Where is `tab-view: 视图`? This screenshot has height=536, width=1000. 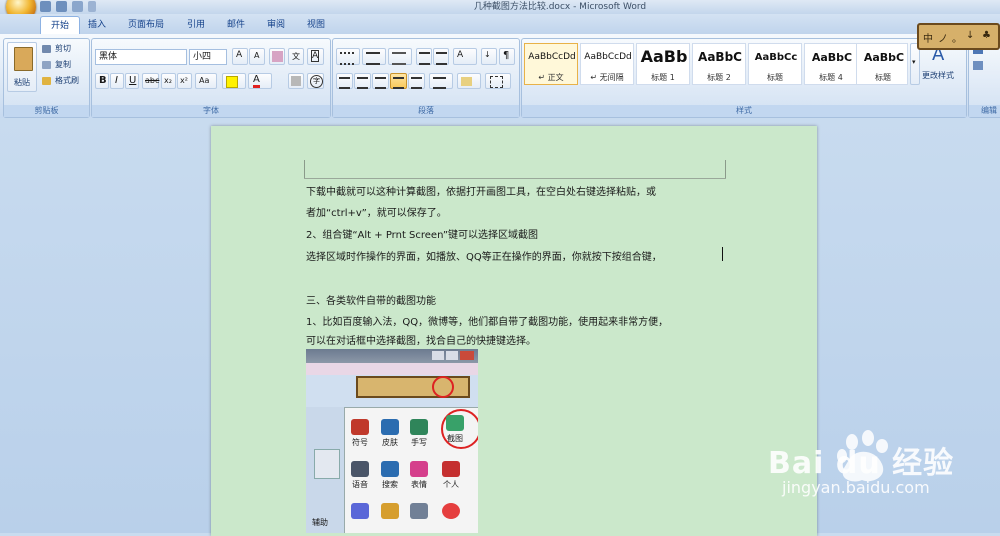
tab-view: 视图 is located at coordinates (316, 25).